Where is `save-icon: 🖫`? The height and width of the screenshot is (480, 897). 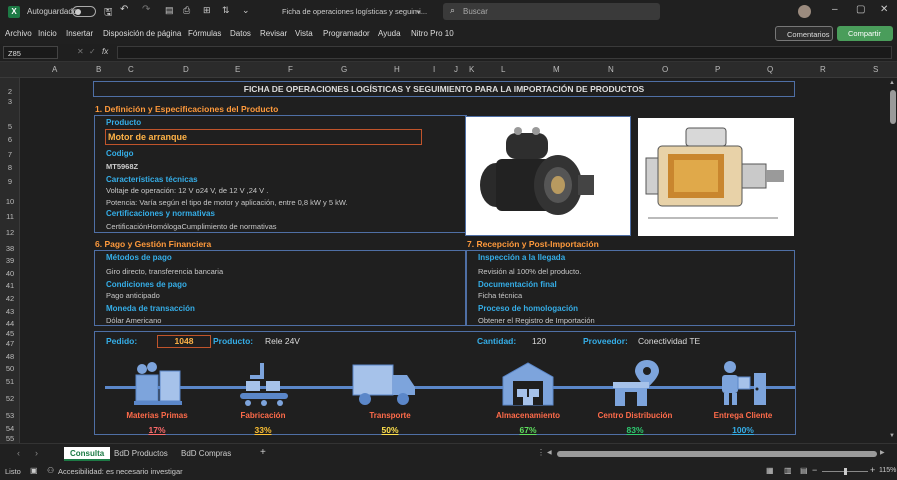
save-icon: 🖫 is located at coordinates (108, 13).